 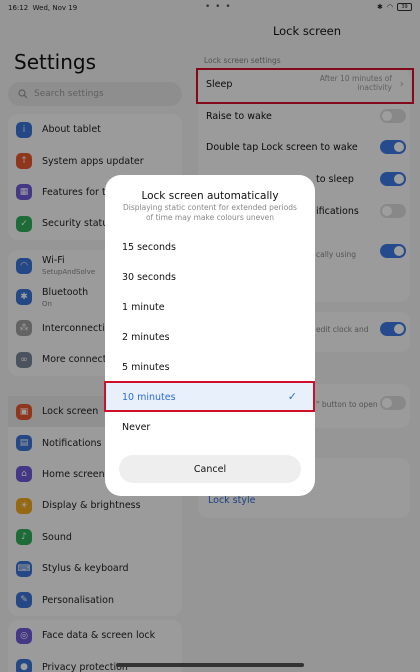 I want to click on cancel-button: Cancel, so click(x=210, y=469).